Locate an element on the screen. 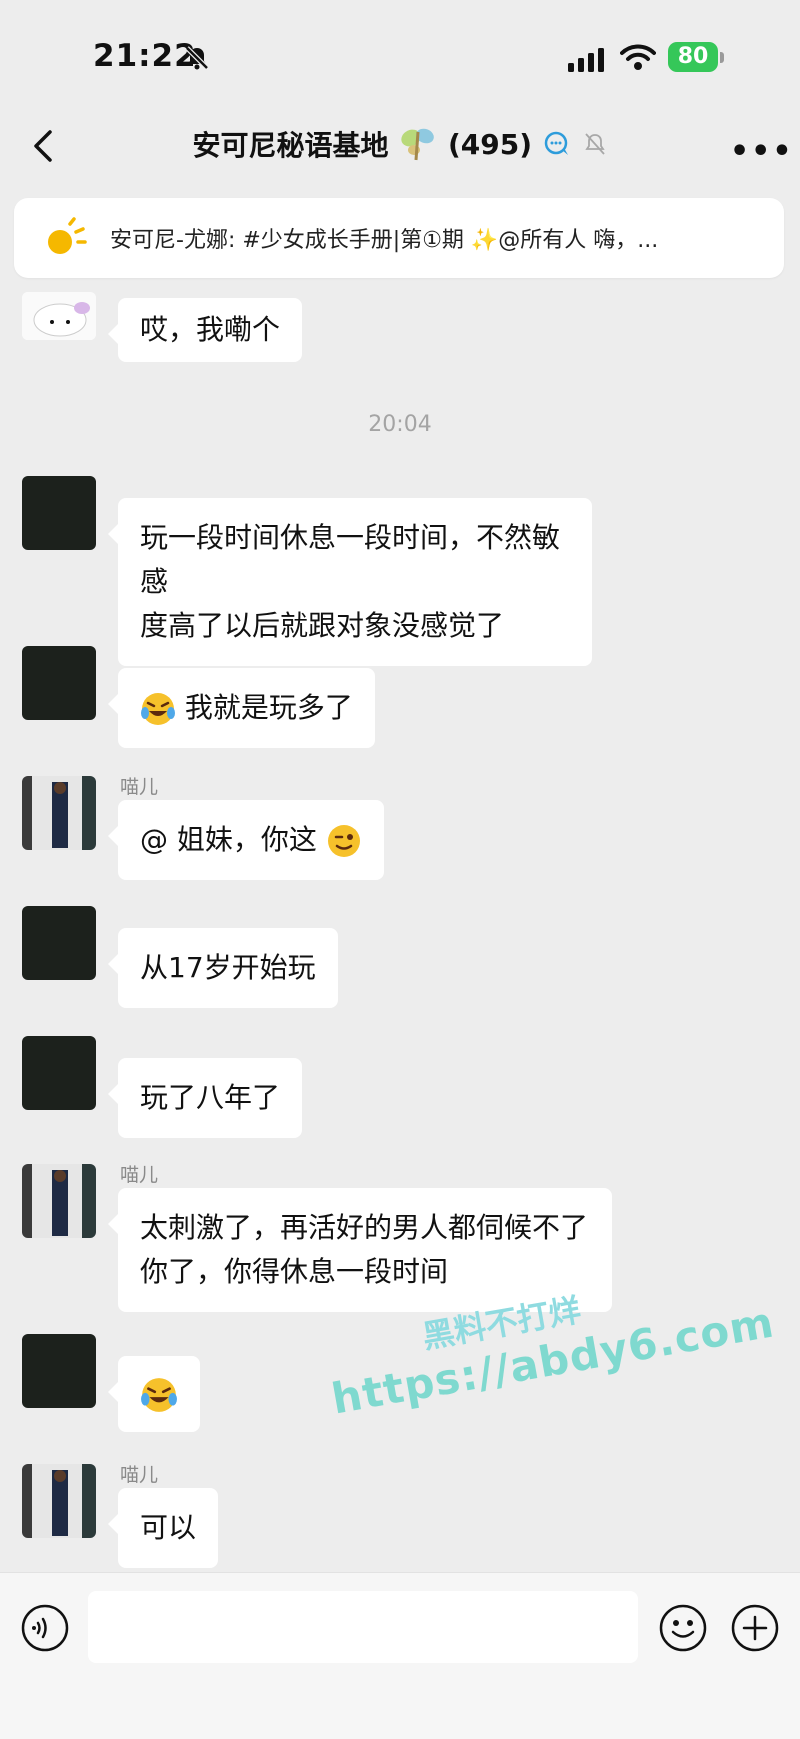 The image size is (800, 1739). signal-icon is located at coordinates (586, 60).